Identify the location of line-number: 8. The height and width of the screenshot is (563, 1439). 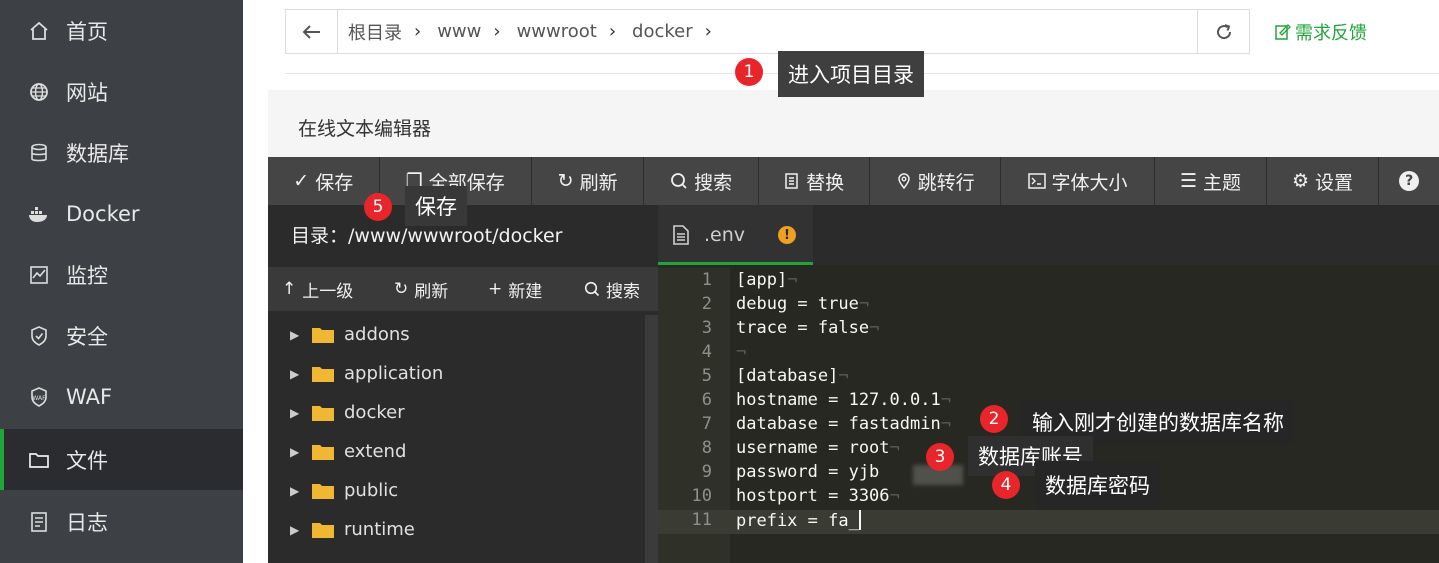
(706, 448).